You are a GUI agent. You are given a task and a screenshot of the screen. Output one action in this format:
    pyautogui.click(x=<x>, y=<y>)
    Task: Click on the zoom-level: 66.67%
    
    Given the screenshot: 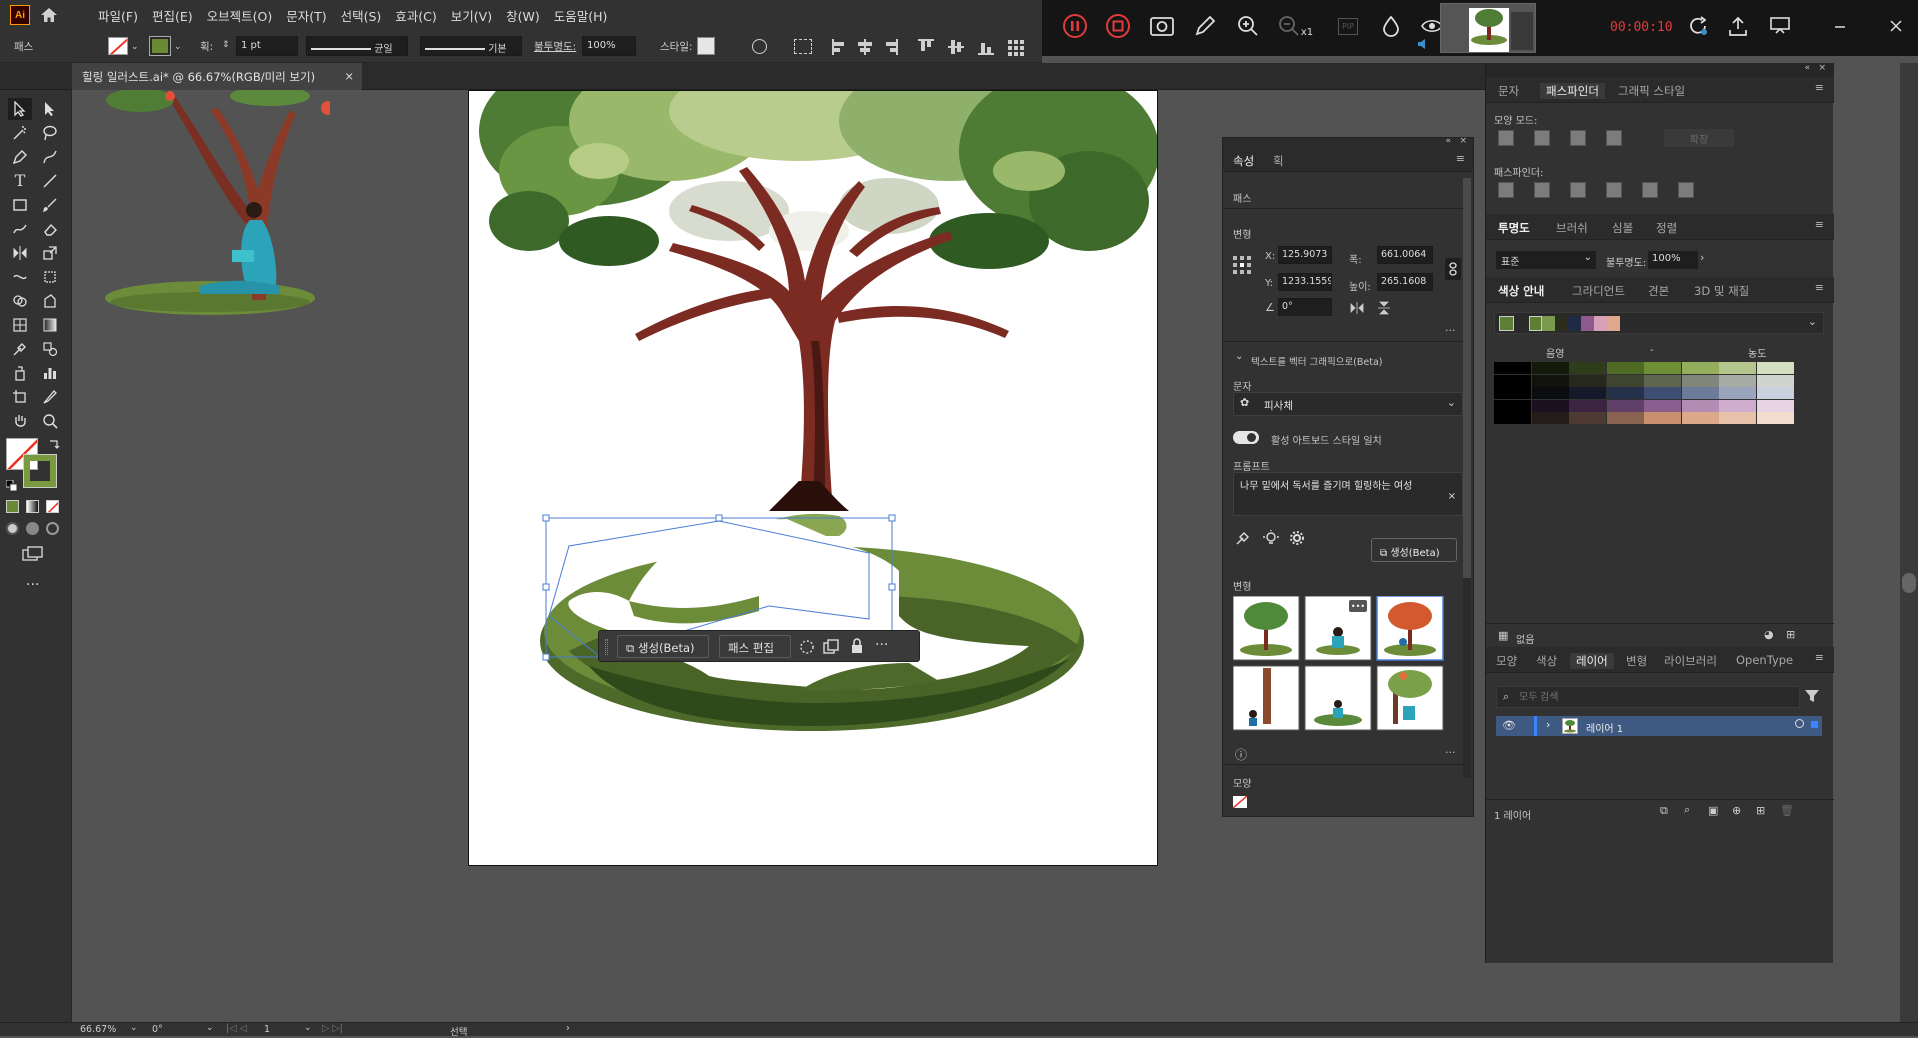 What is the action you would take?
    pyautogui.click(x=98, y=1029)
    